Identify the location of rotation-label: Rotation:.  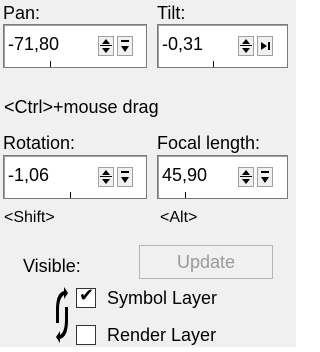
(39, 143).